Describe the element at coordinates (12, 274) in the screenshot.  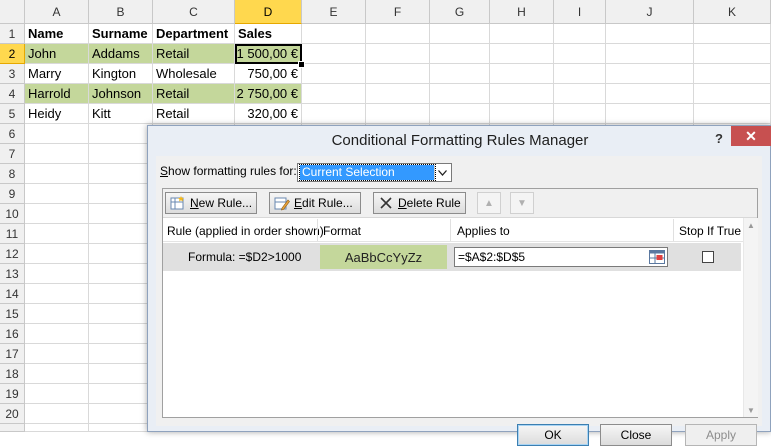
I see `row-header-13: 13` at that location.